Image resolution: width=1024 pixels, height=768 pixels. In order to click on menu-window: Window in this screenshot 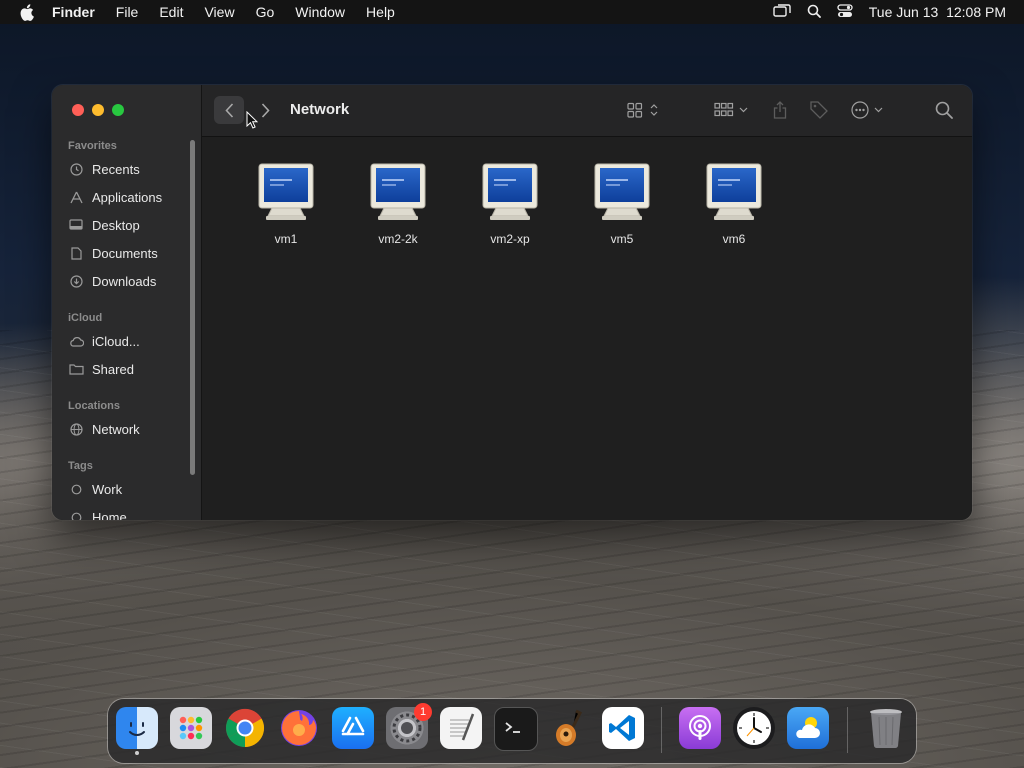, I will do `click(325, 12)`.